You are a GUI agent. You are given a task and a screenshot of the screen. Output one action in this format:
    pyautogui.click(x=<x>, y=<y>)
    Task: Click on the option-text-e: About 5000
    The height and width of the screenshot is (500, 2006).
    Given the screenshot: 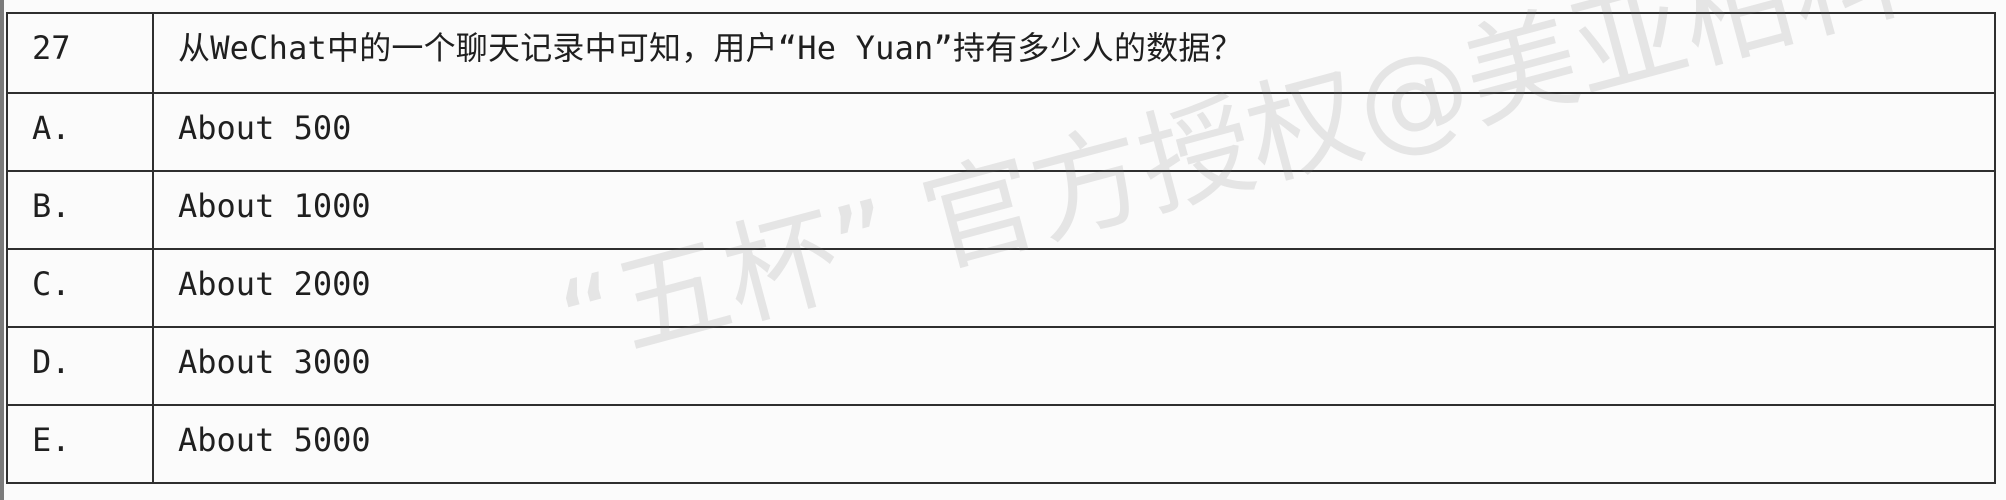 What is the action you would take?
    pyautogui.click(x=1074, y=444)
    